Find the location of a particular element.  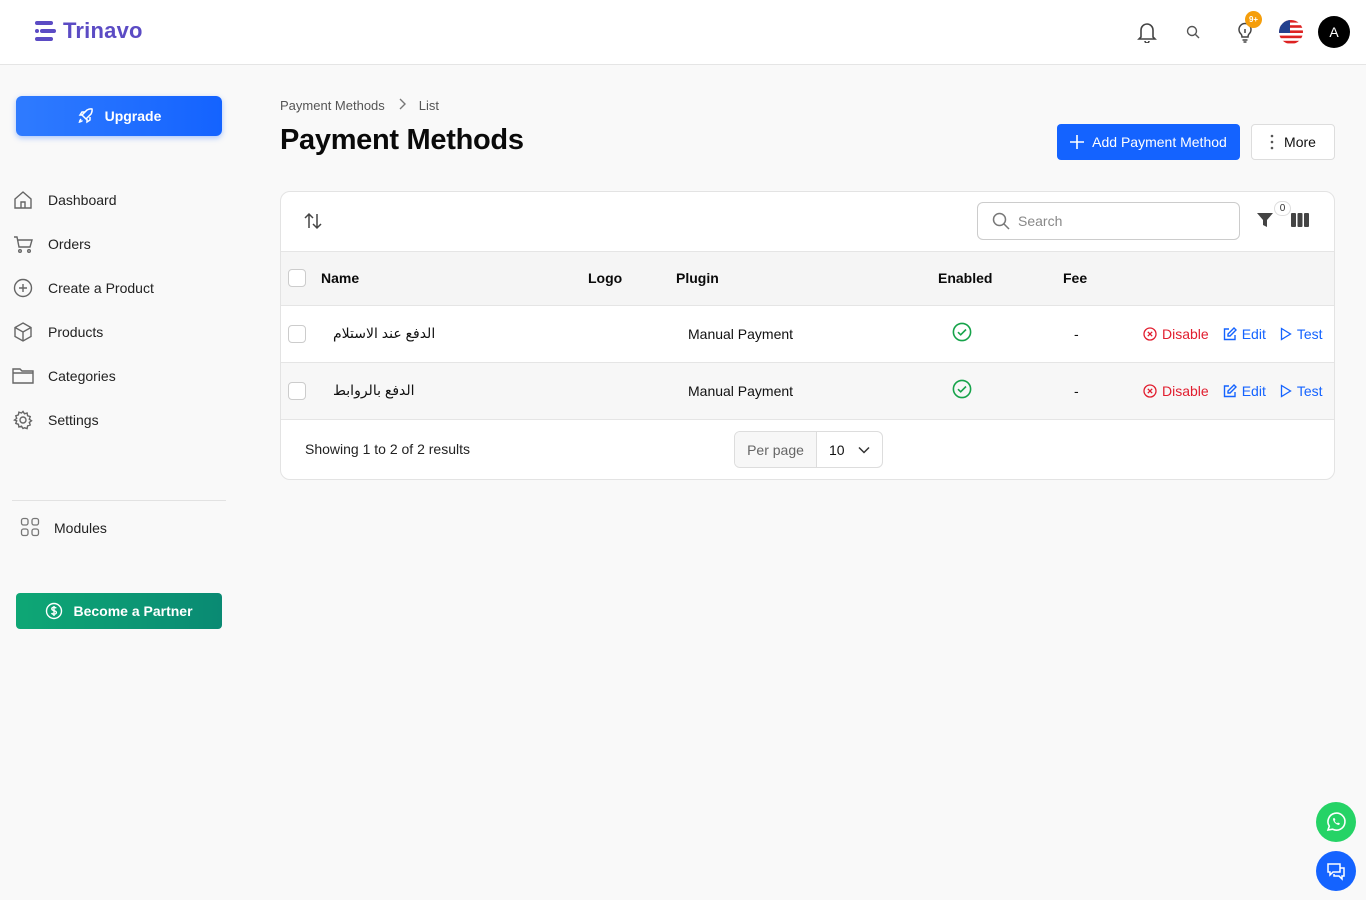

columns-icon is located at coordinates (1300, 221).